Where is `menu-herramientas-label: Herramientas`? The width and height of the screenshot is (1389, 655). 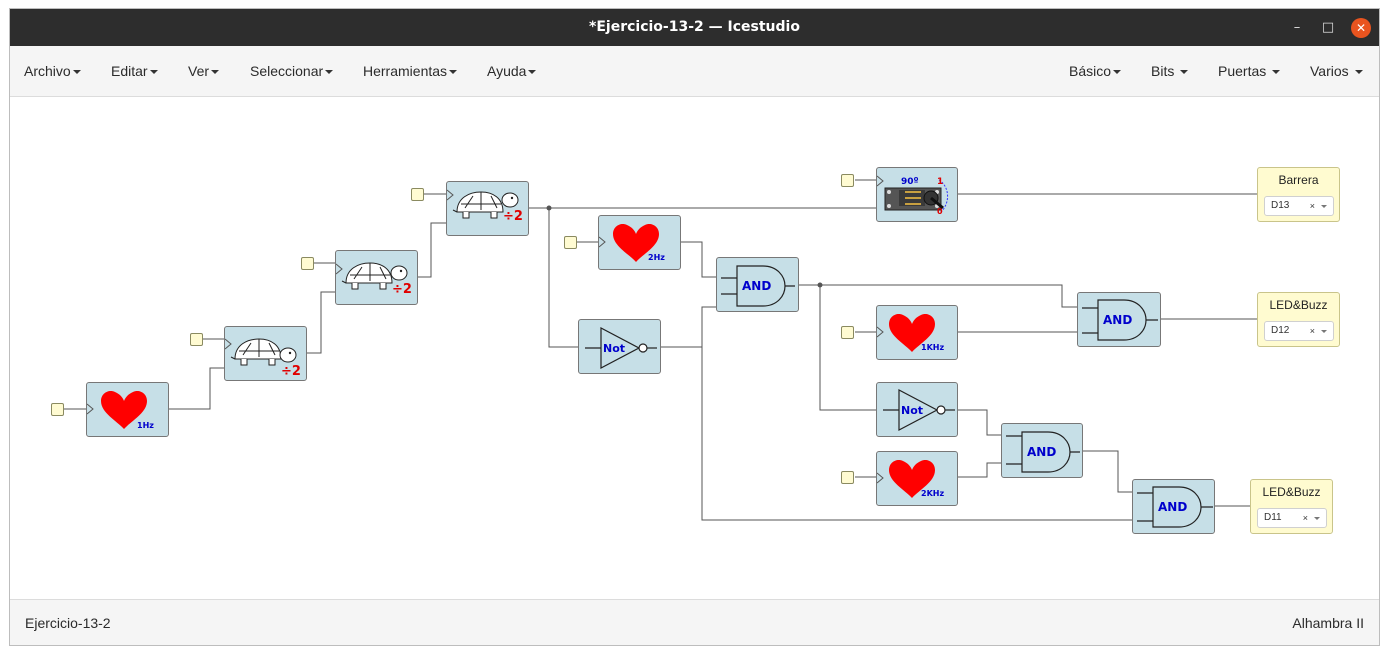 menu-herramientas-label: Herramientas is located at coordinates (405, 71).